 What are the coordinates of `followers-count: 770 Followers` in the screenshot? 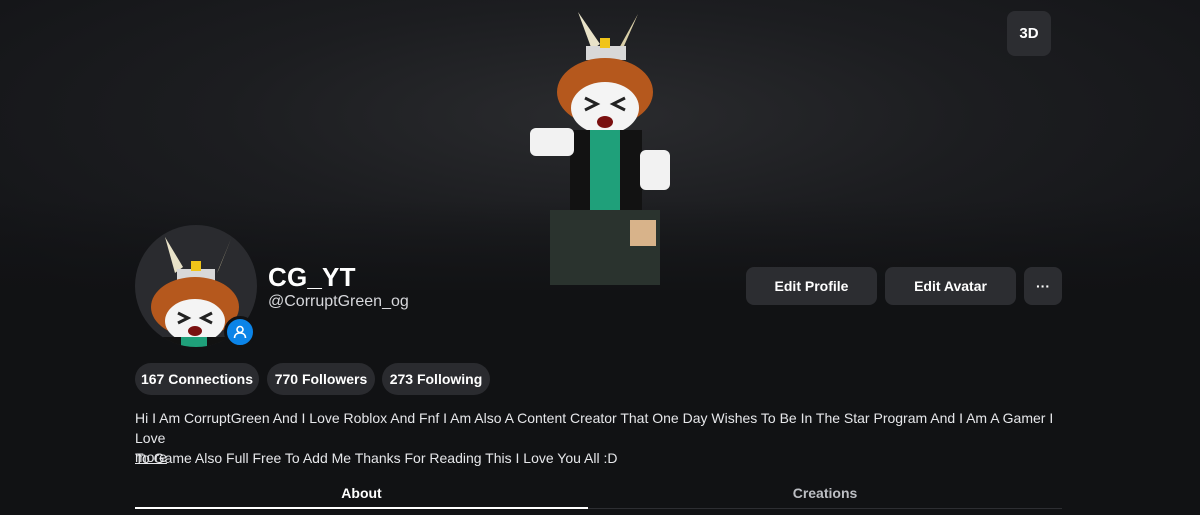 It's located at (321, 379).